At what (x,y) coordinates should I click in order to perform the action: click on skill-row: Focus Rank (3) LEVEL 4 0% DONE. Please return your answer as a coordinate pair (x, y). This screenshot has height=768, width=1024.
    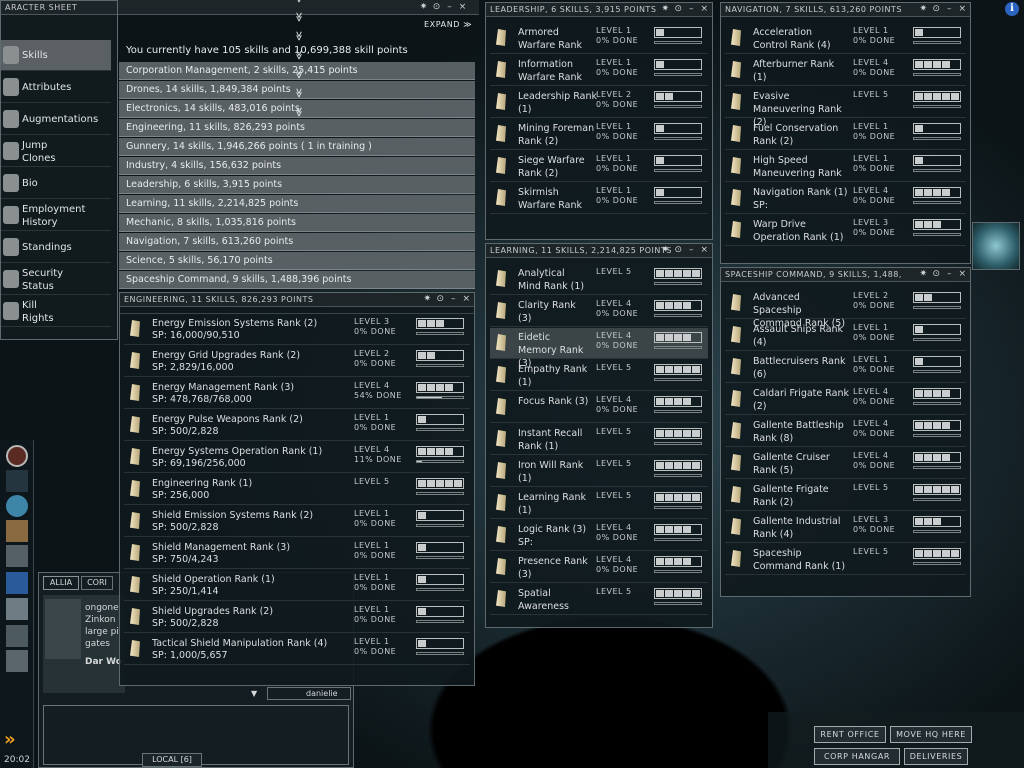
    Looking at the image, I should click on (599, 407).